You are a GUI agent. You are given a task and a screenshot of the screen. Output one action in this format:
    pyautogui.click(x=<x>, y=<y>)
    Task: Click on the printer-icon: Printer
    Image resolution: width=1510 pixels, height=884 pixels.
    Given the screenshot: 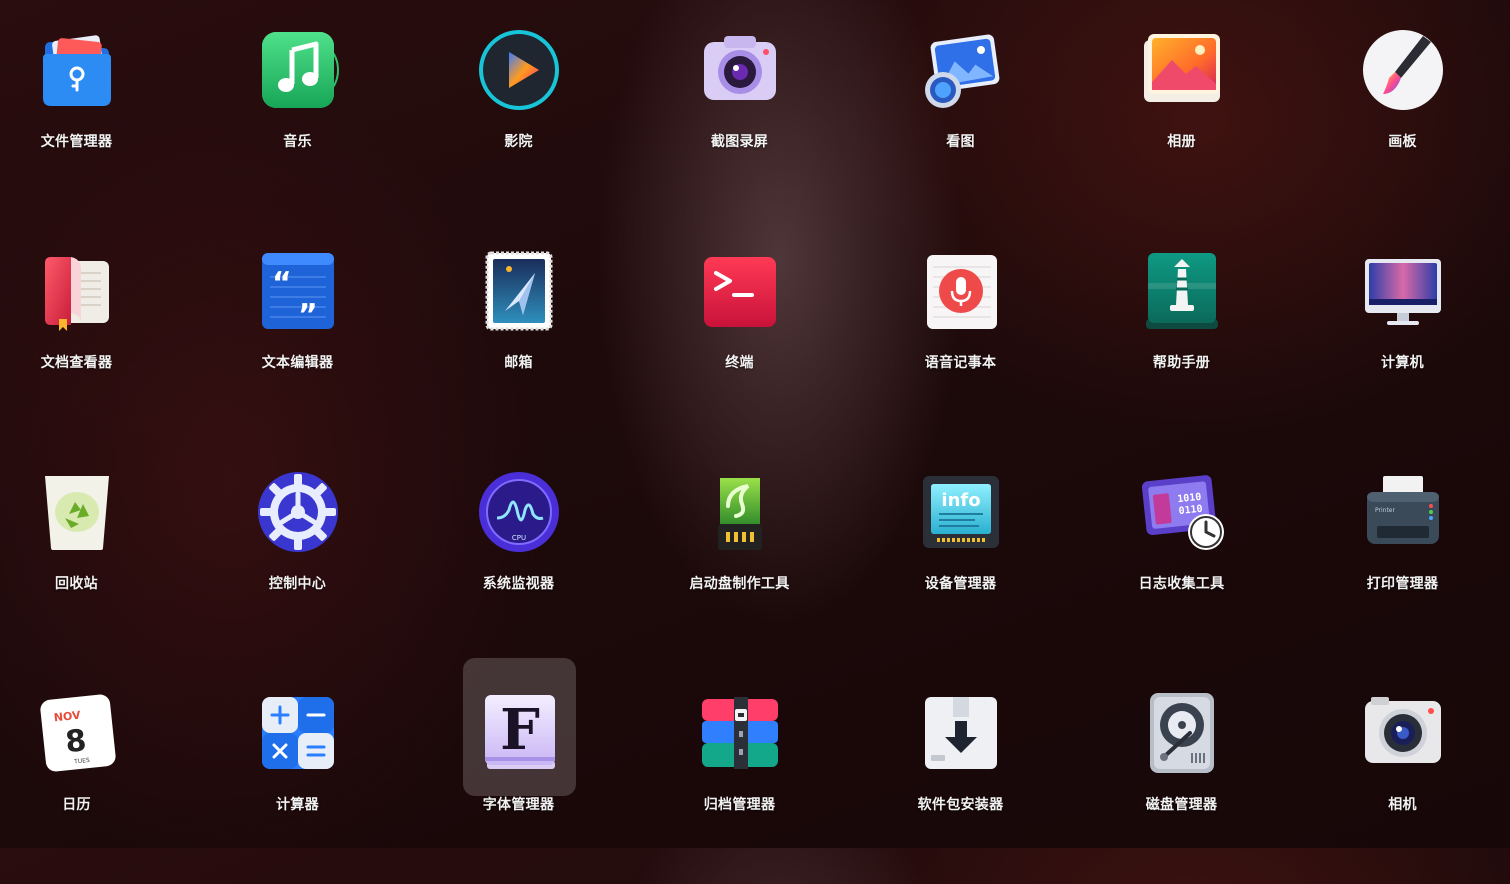 What is the action you would take?
    pyautogui.click(x=1403, y=512)
    